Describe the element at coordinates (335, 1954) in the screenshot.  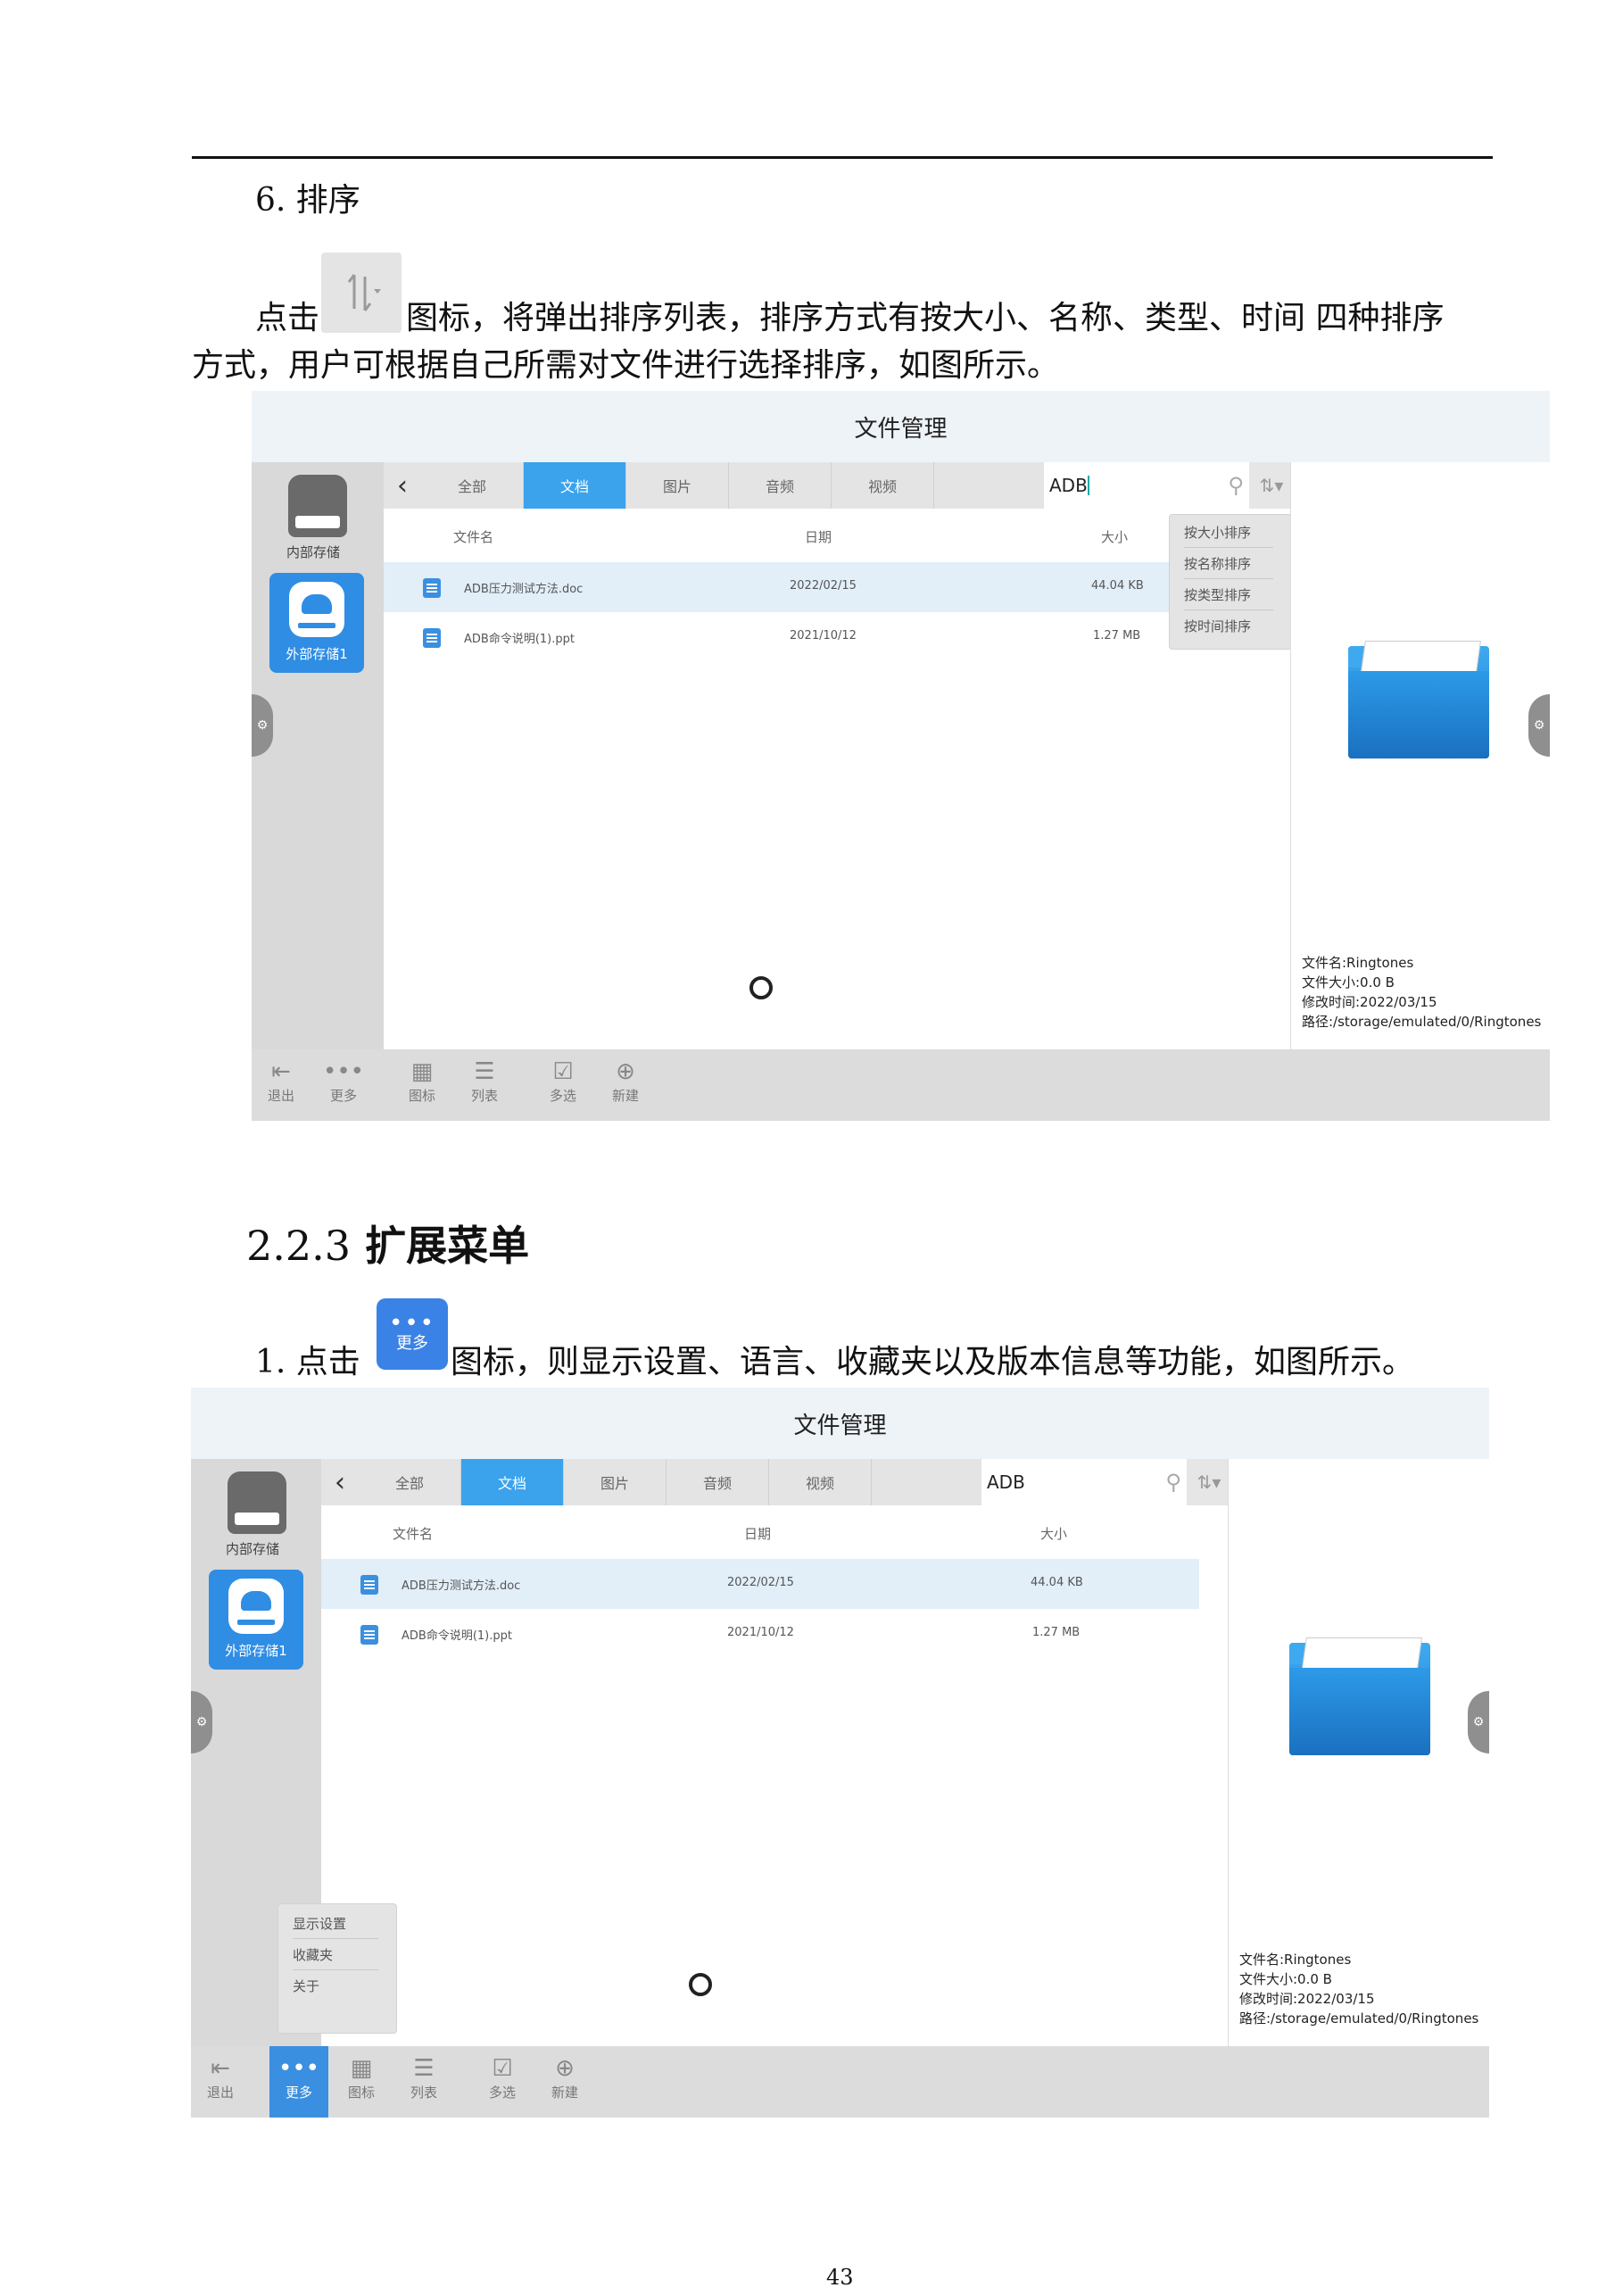
I see `favorites-item: 收藏夹` at that location.